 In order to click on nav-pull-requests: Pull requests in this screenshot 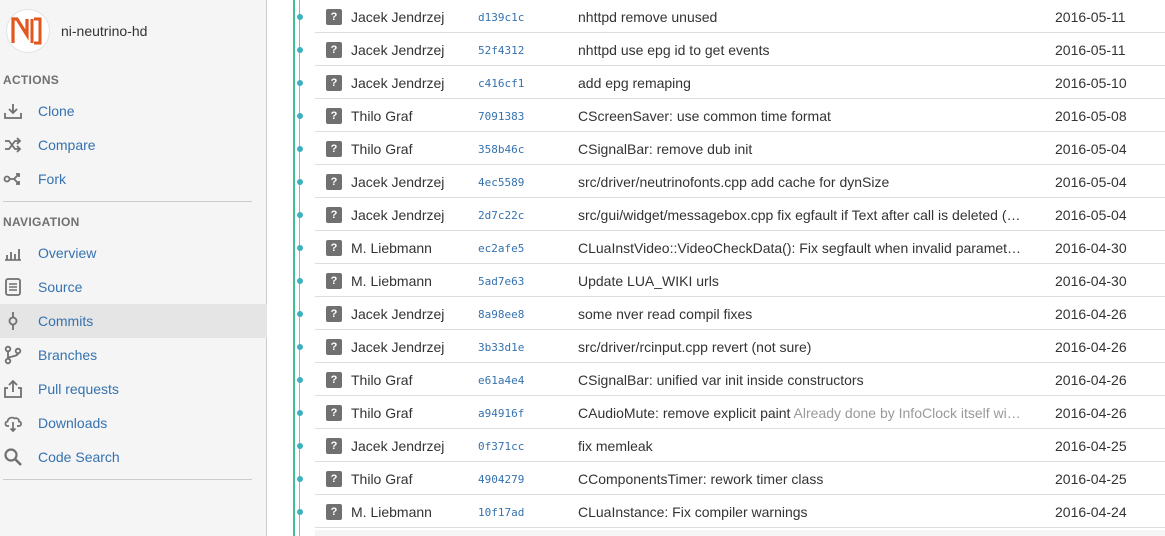, I will do `click(133, 389)`.